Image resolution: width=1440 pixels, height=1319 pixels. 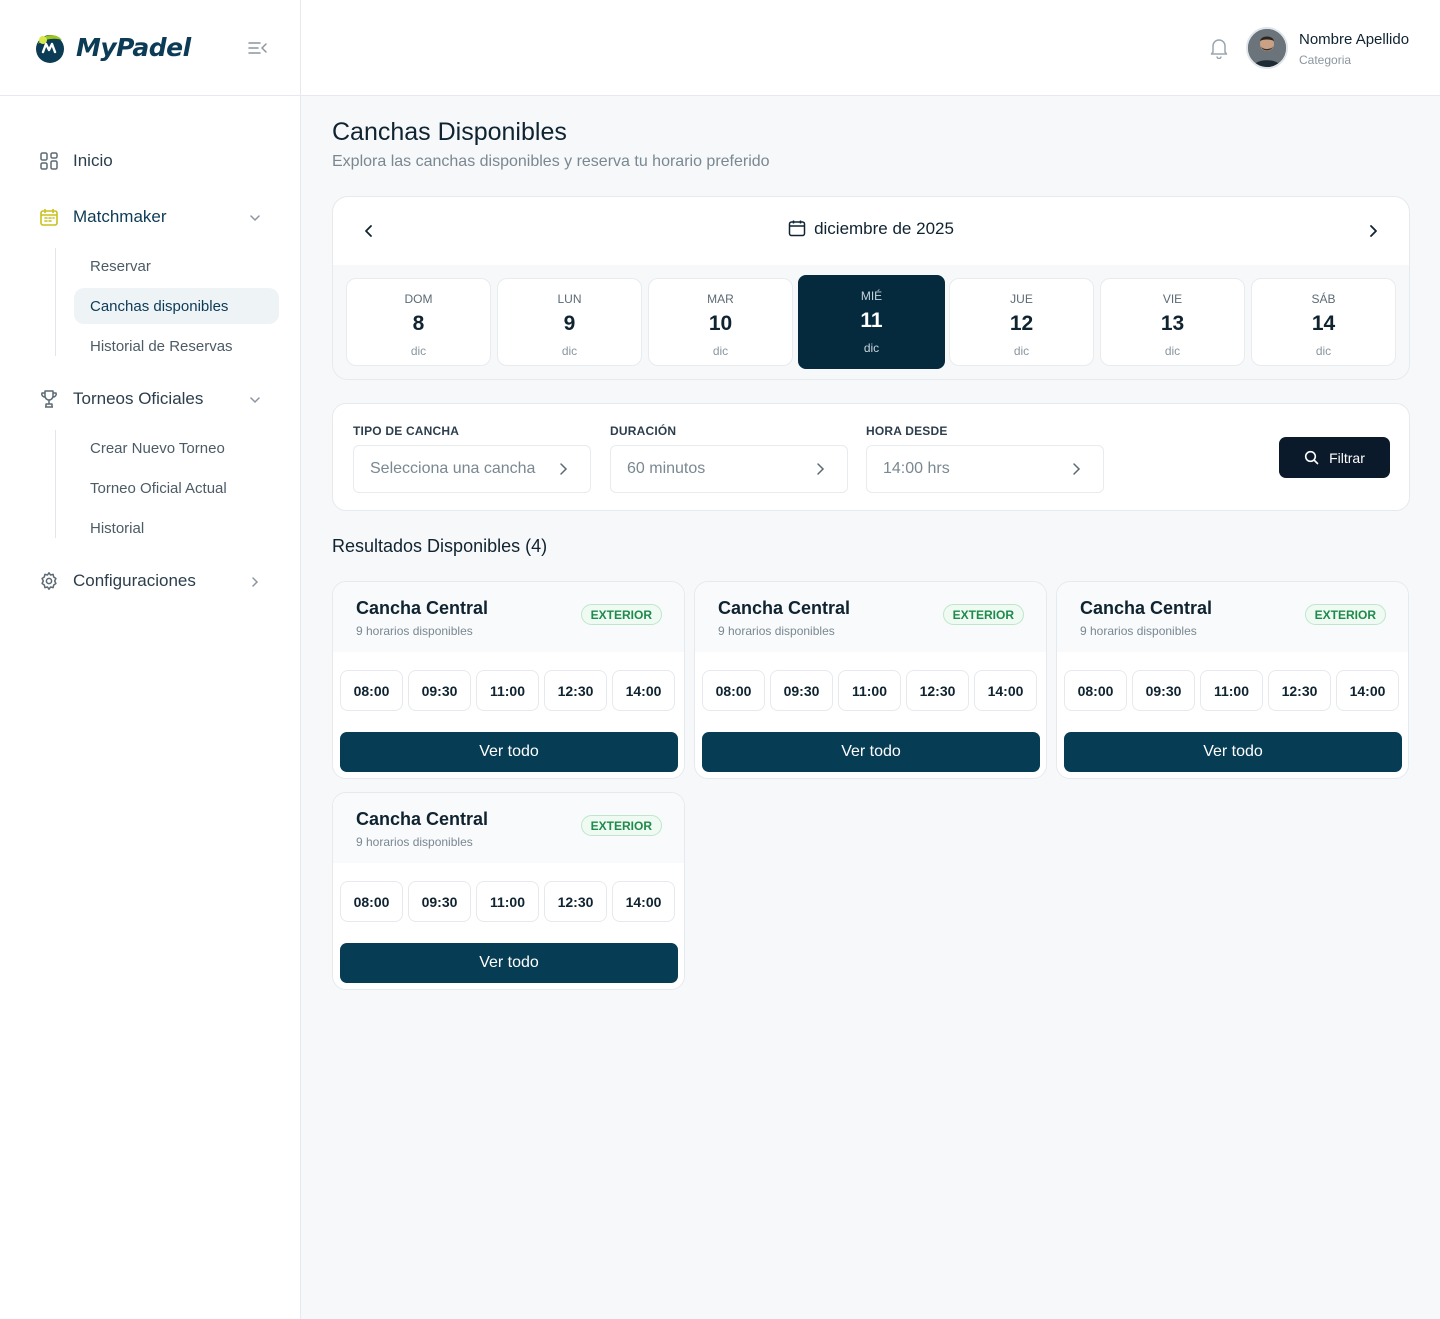 I want to click on date-picker-header: diciembre de 2025, so click(x=871, y=231).